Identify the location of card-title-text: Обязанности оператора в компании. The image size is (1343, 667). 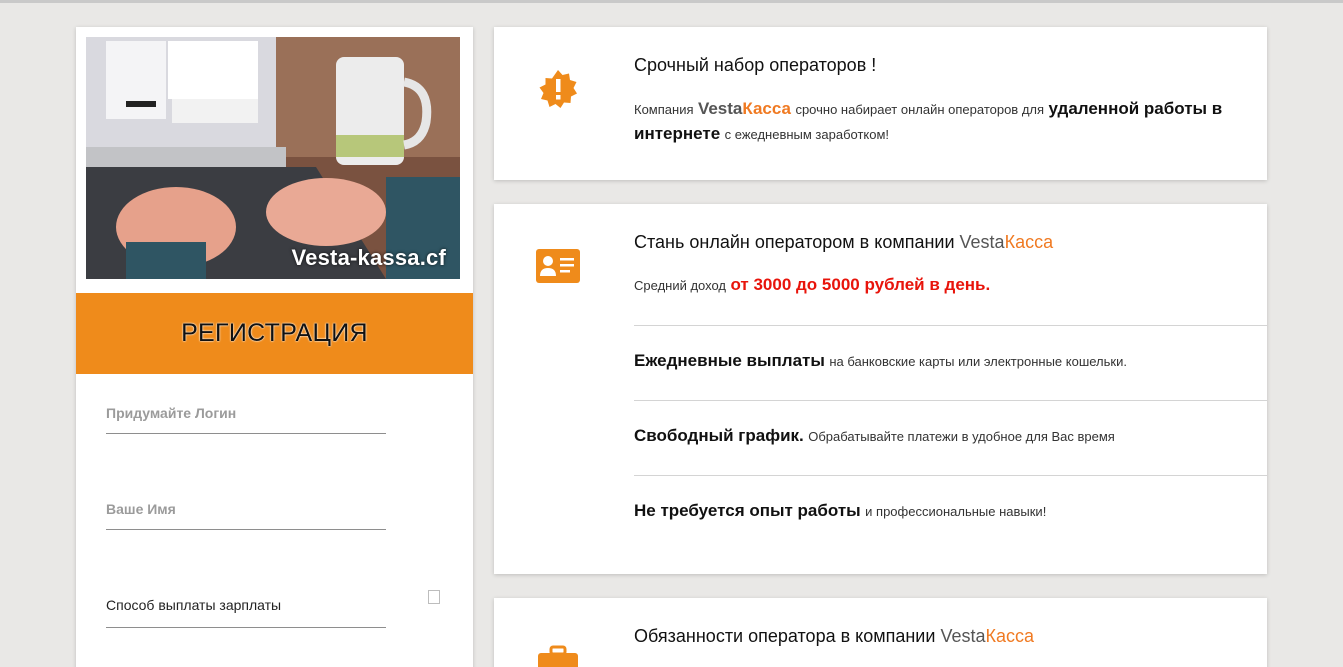
(785, 636).